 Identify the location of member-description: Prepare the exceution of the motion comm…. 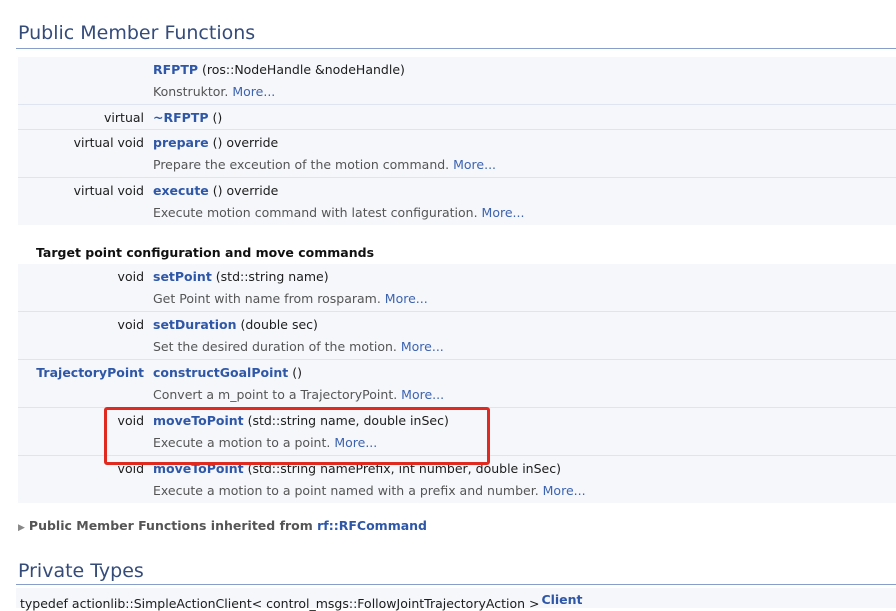
(324, 164).